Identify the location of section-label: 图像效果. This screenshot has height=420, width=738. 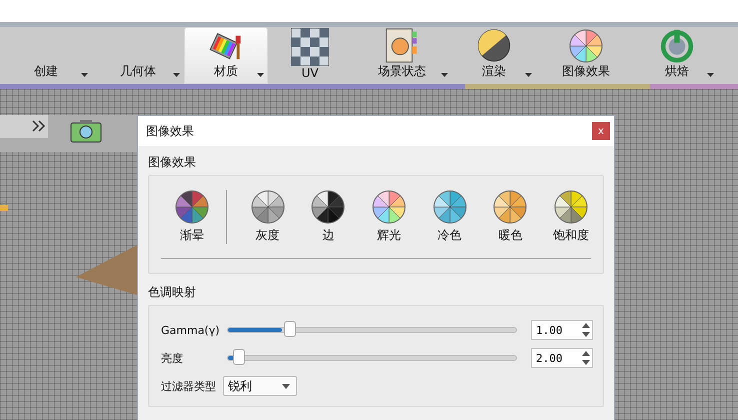
(172, 162).